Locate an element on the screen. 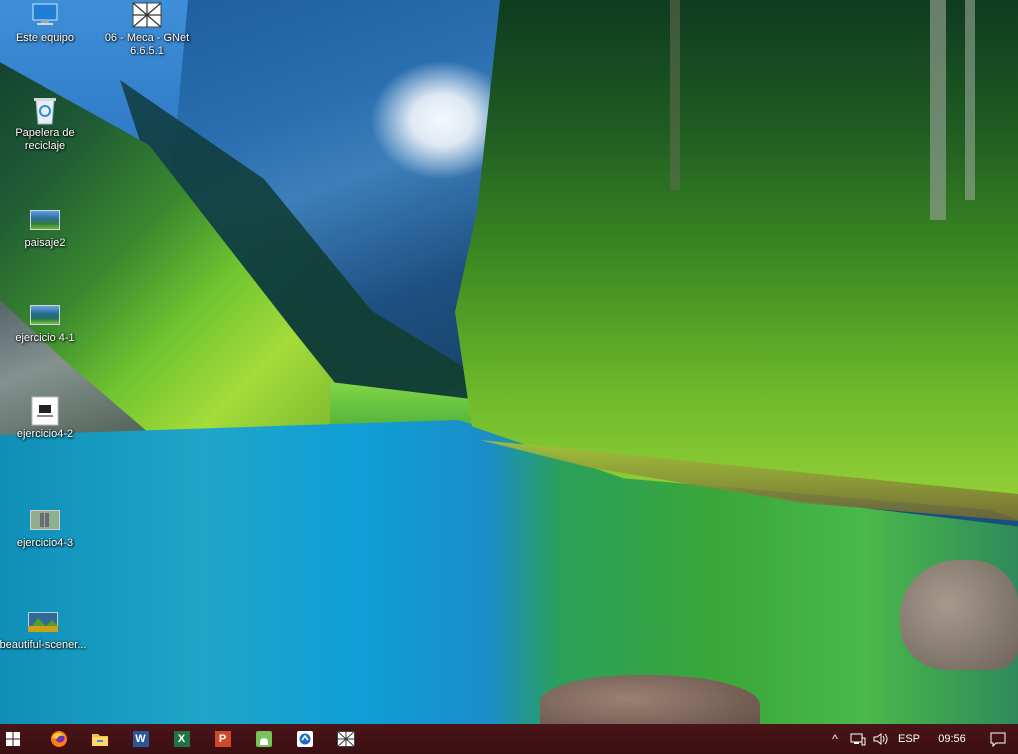 The width and height of the screenshot is (1018, 754). clock-time: 09:56 is located at coordinates (952, 739).